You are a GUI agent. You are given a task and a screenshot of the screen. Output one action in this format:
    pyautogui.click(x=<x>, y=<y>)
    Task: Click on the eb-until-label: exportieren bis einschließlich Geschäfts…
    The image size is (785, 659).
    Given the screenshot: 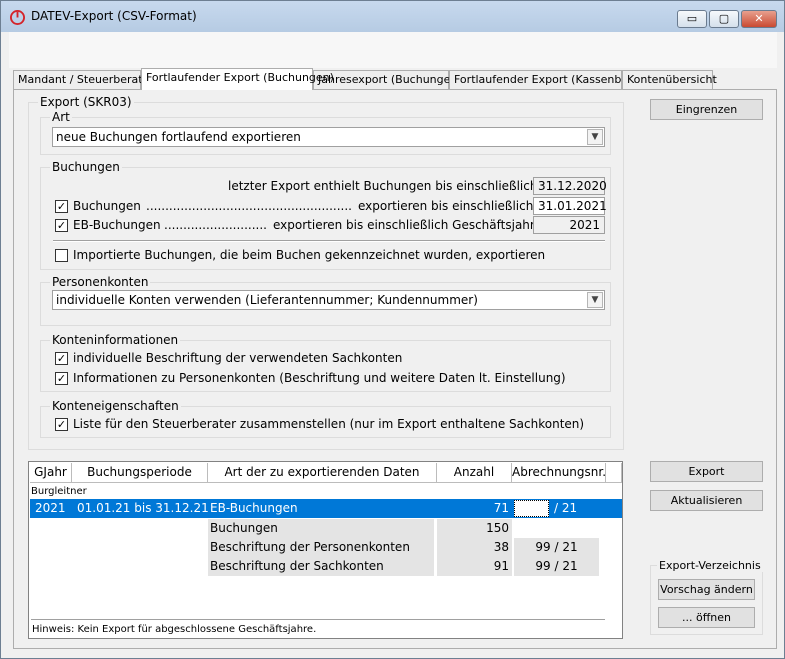 What is the action you would take?
    pyautogui.click(x=406, y=225)
    